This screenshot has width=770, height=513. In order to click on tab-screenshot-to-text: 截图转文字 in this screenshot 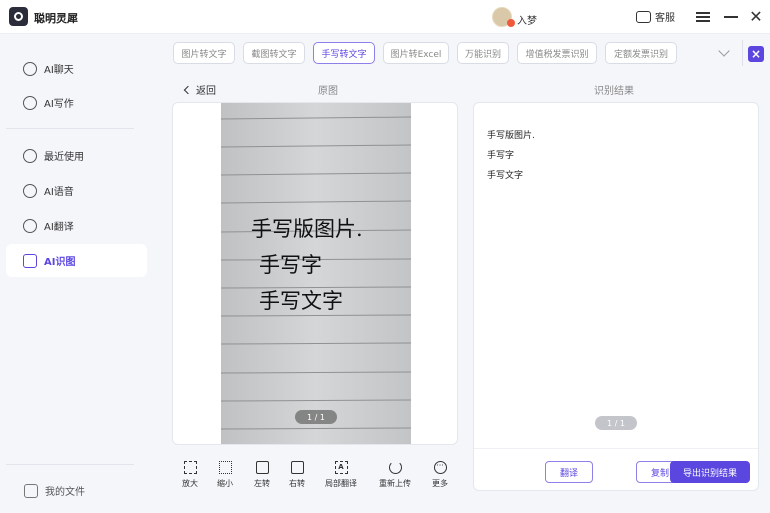, I will do `click(274, 53)`.